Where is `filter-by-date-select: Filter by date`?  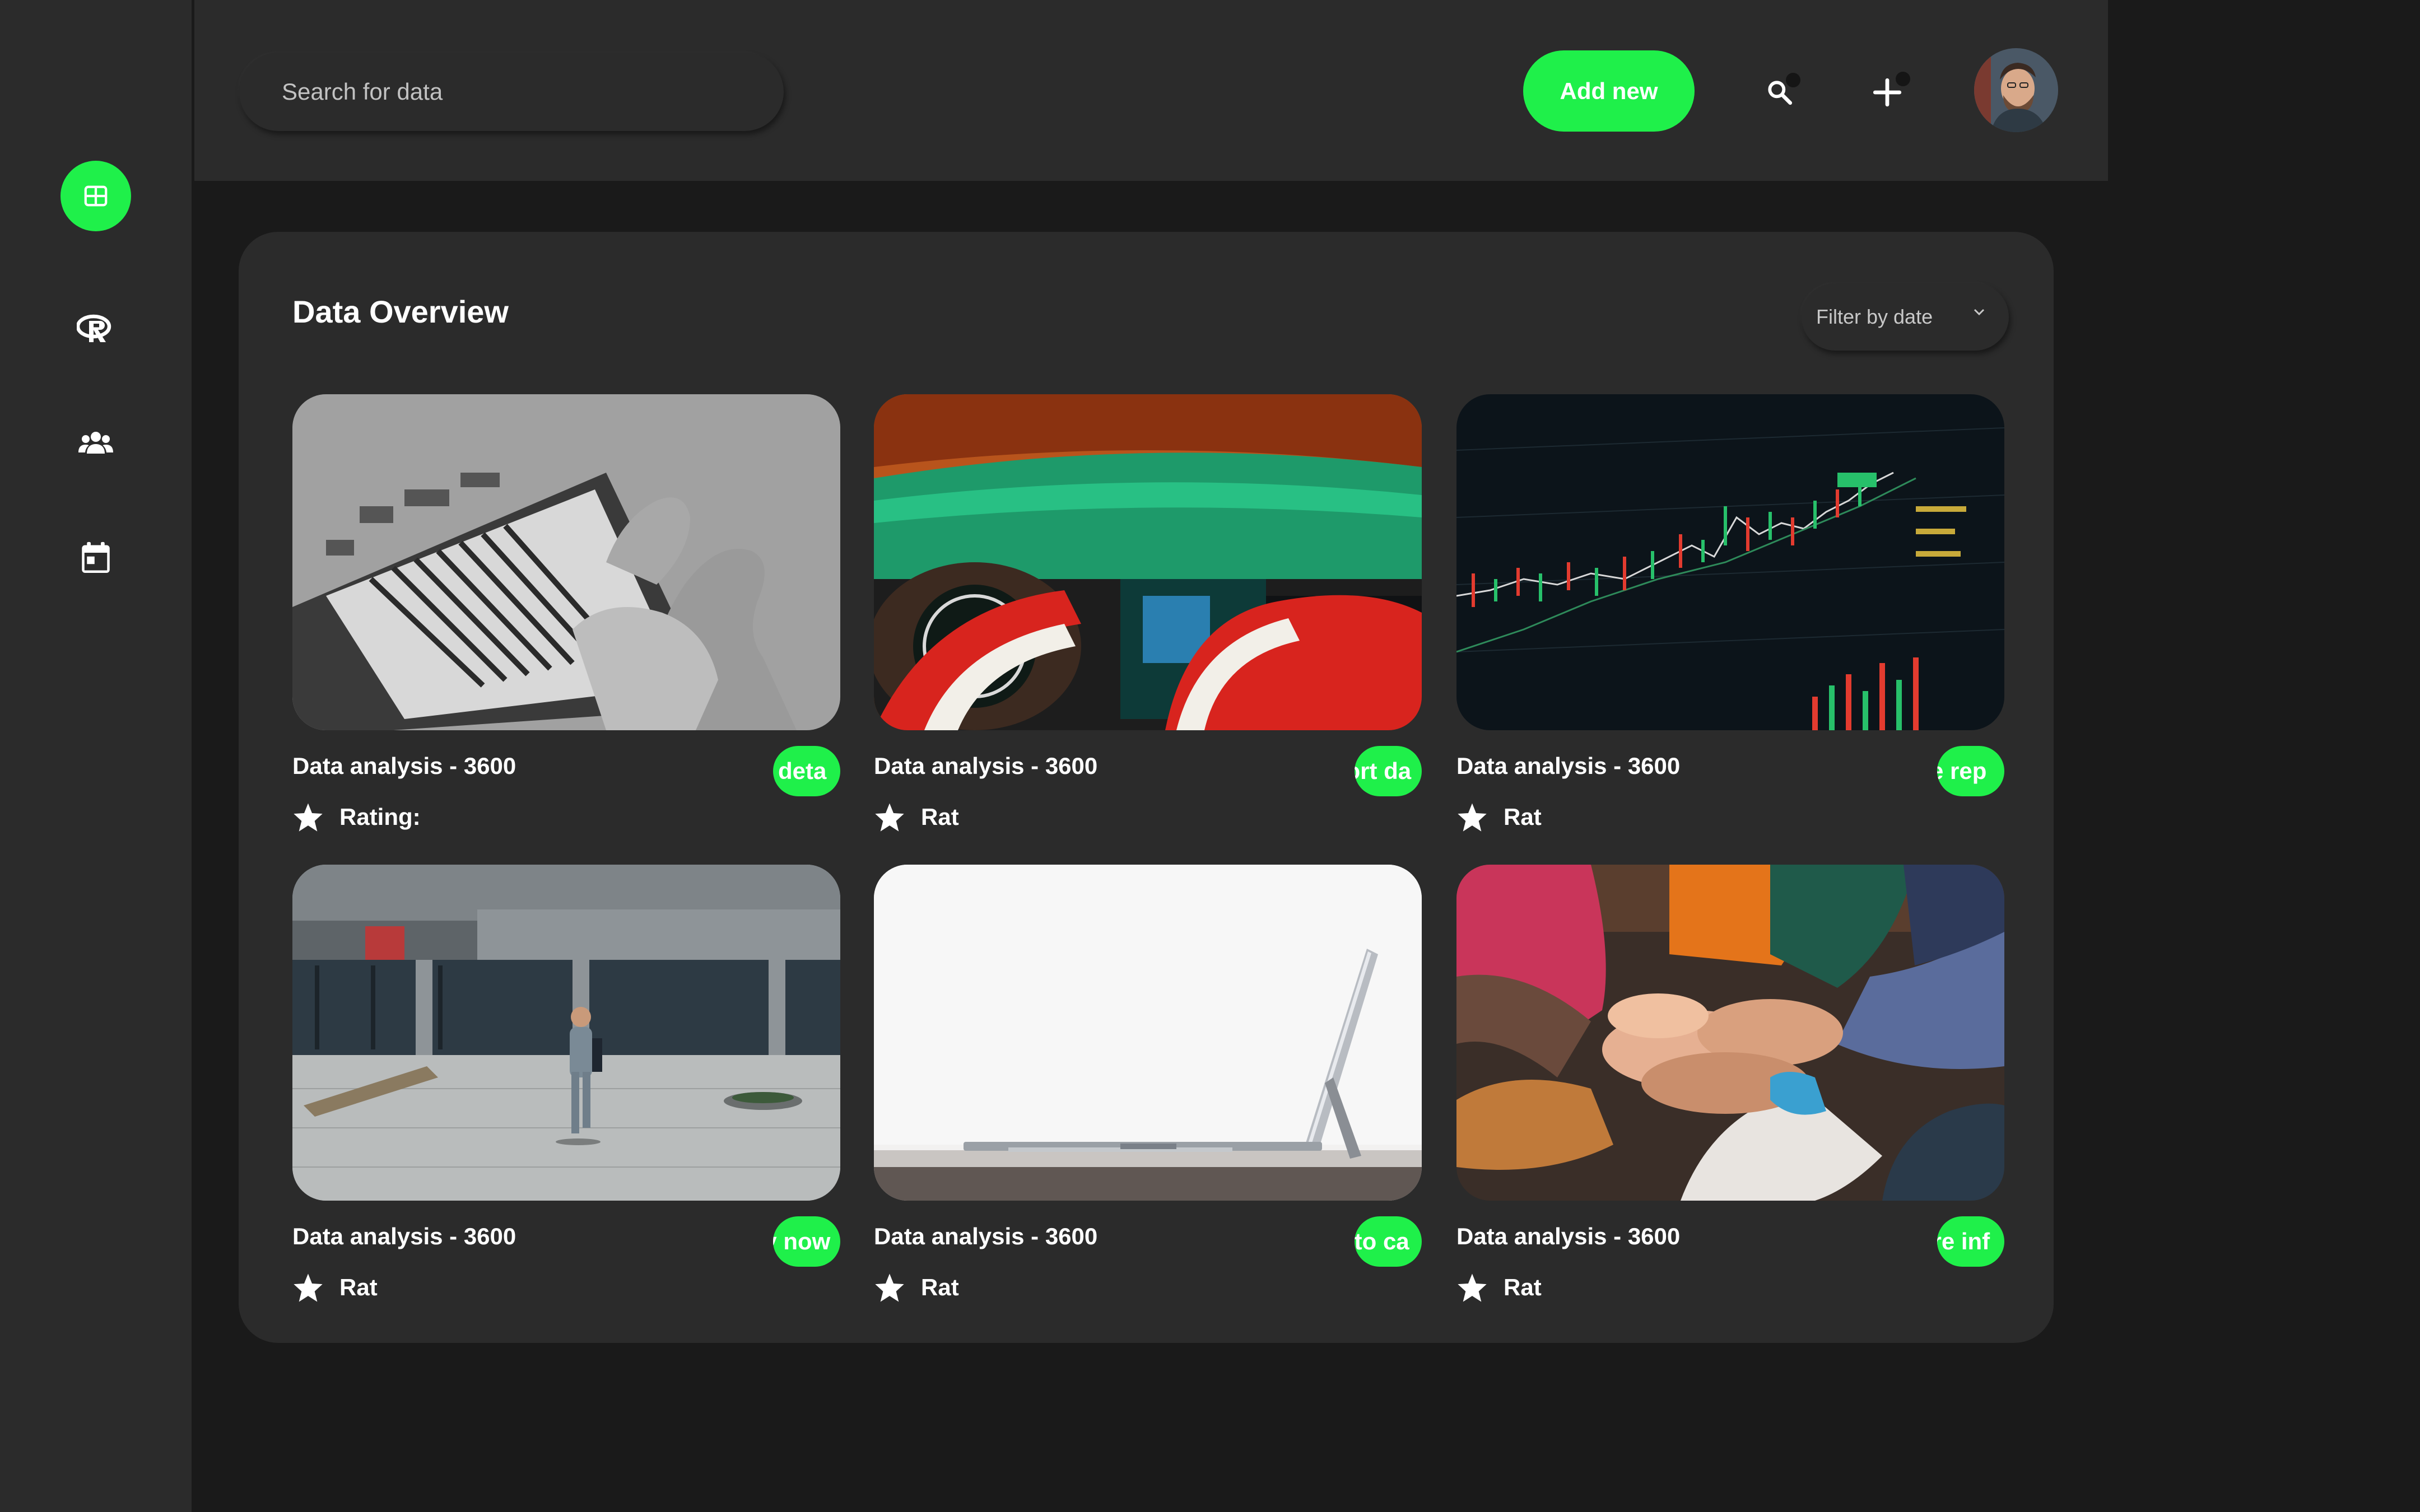
filter-by-date-select: Filter by date is located at coordinates (1906, 317).